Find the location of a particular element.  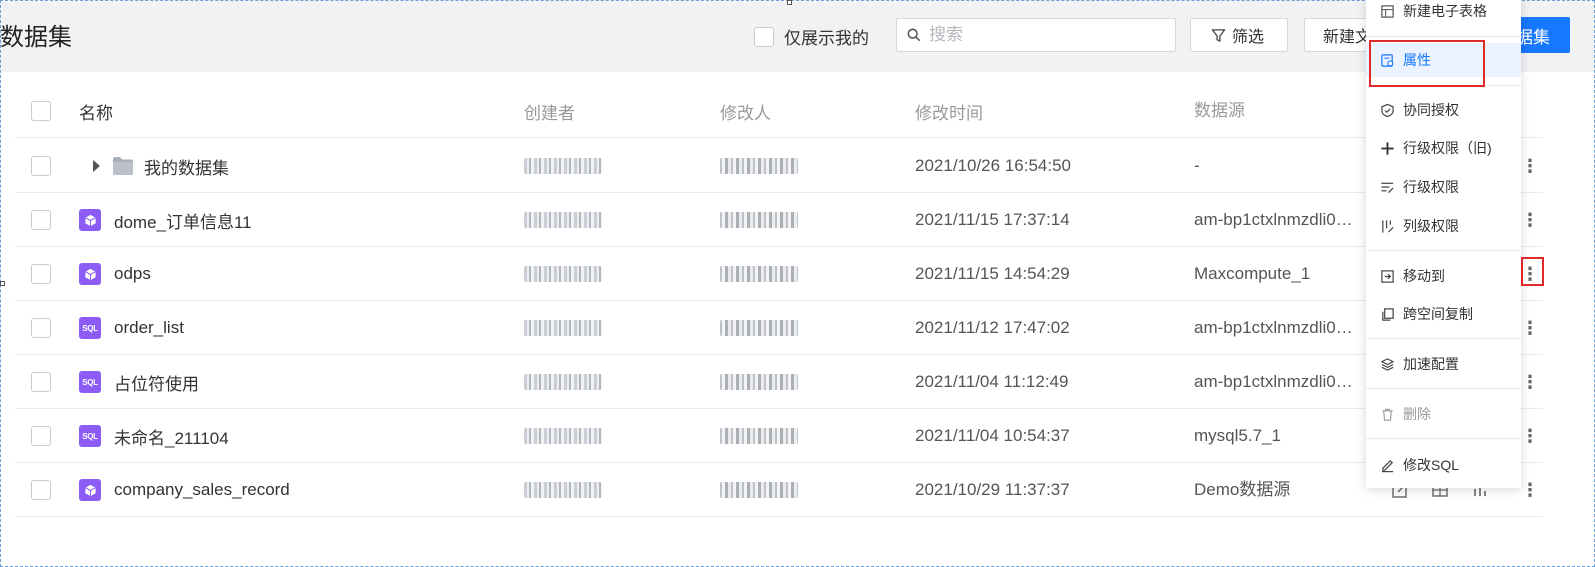

menu-item-row-permission: 行级权限 is located at coordinates (1443, 187).